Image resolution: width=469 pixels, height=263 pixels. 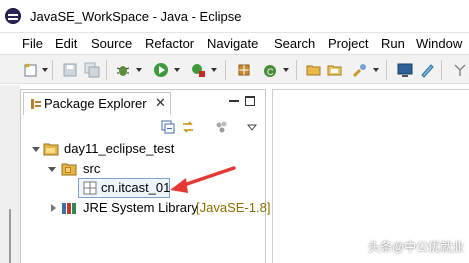 What do you see at coordinates (51, 149) in the screenshot?
I see `java-project-icon` at bounding box center [51, 149].